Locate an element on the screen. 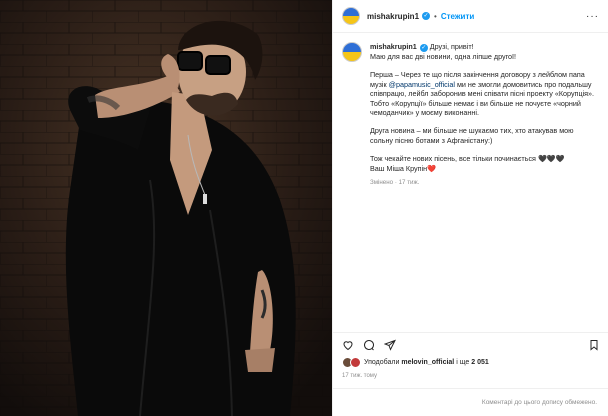 The width and height of the screenshot is (608, 416). likes-count: 2 051 is located at coordinates (480, 362).